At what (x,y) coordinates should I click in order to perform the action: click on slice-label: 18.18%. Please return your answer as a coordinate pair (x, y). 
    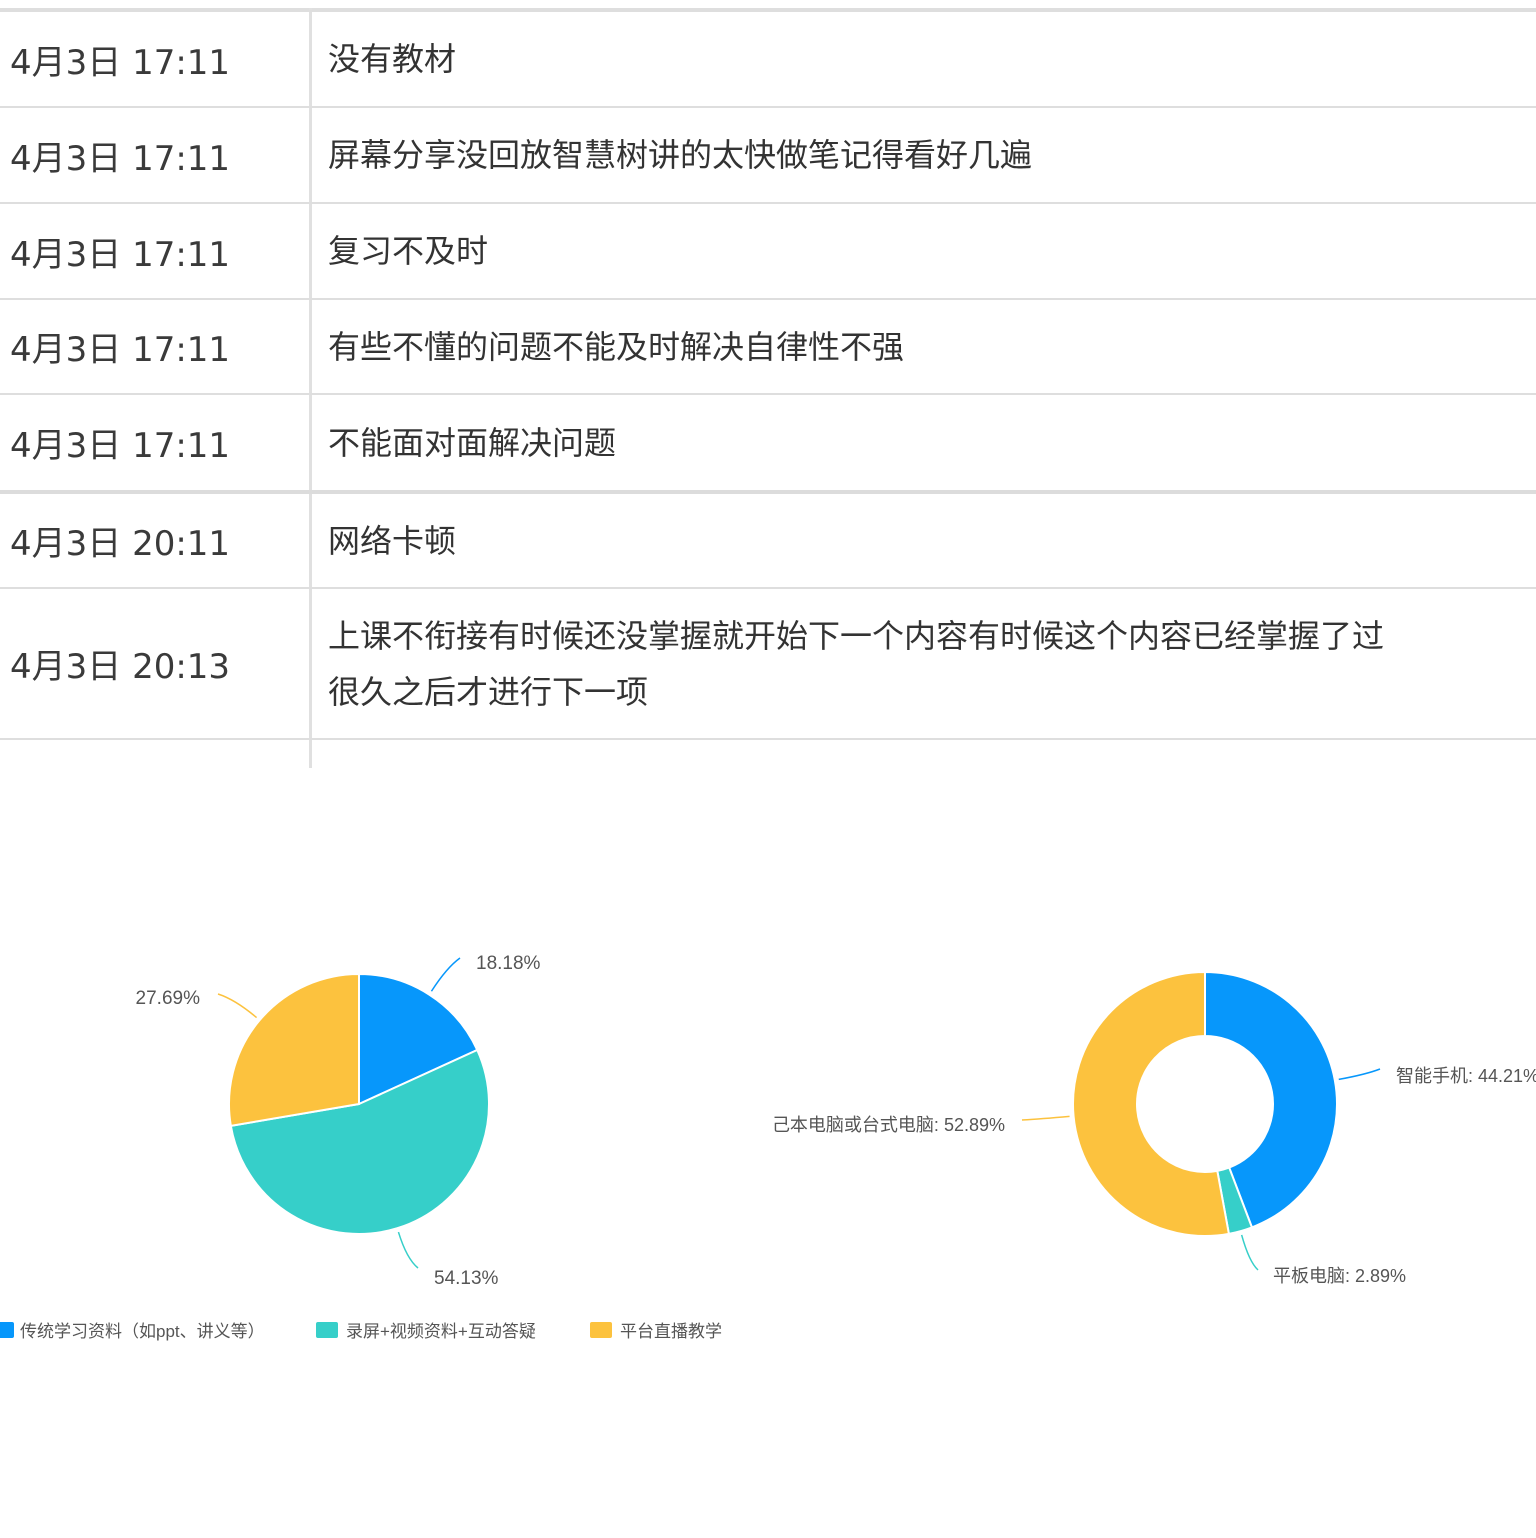
    Looking at the image, I should click on (508, 963).